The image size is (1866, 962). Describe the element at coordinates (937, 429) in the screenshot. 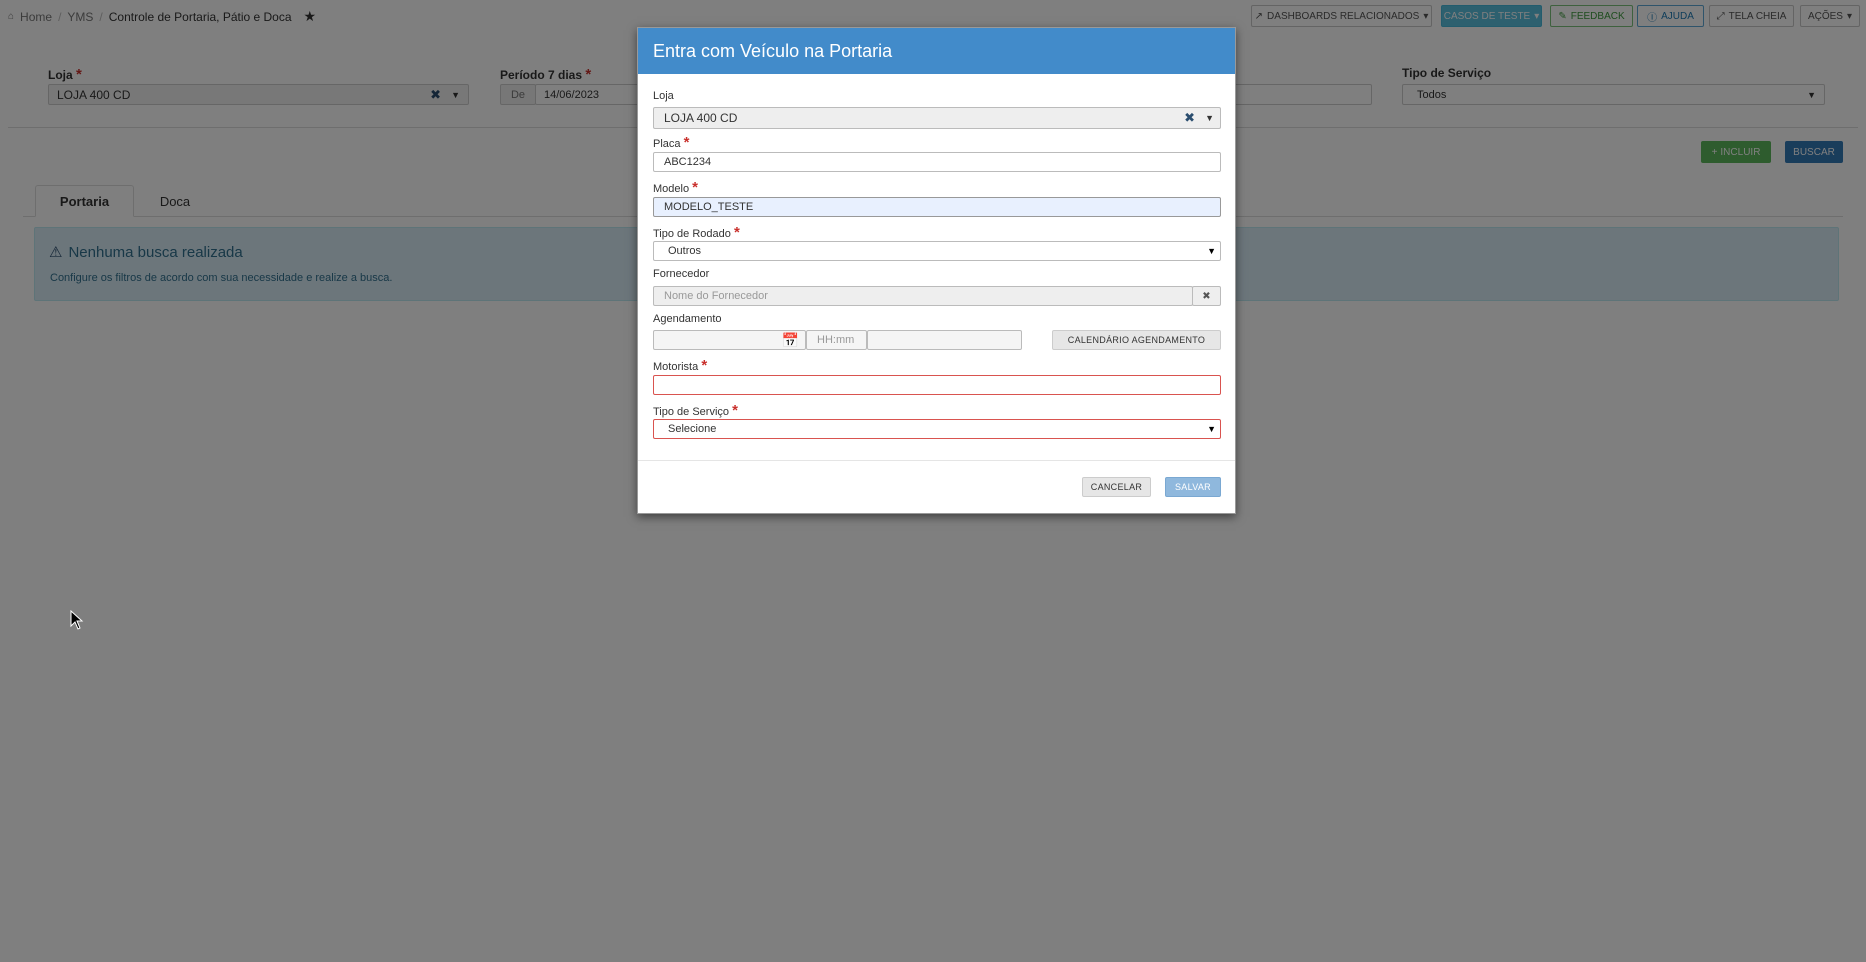

I see `modal-tipo-servico-select: Selecione ▼` at that location.